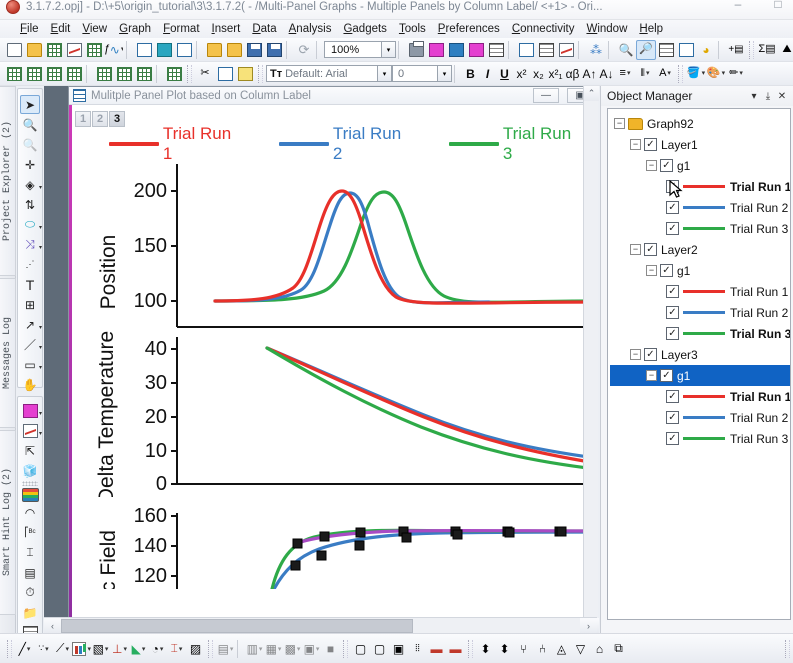  I want to click on group-icon: ⑂, so click(523, 649).